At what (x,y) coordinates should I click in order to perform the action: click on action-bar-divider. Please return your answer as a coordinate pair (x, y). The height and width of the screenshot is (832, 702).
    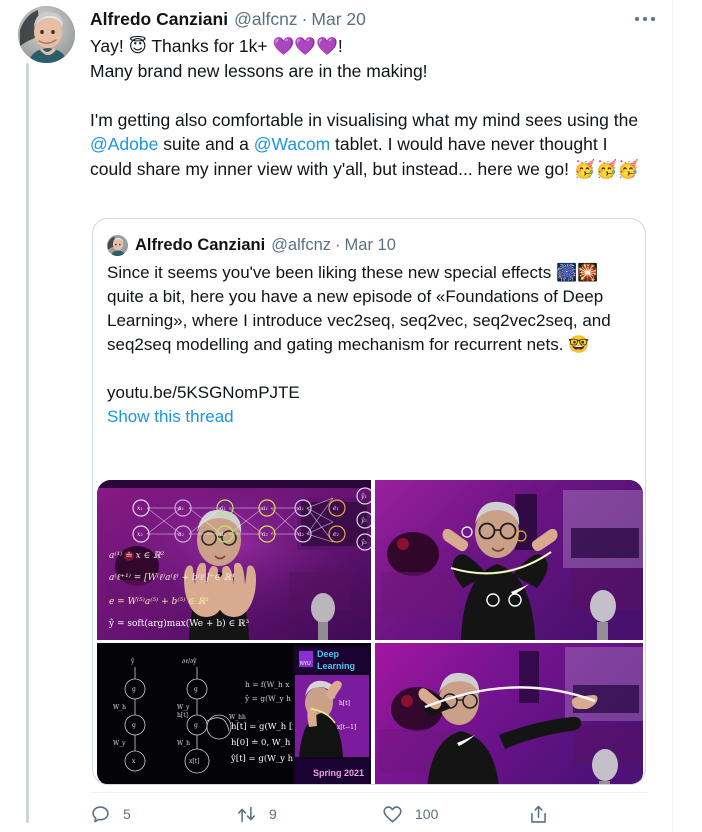
    Looking at the image, I should click on (369, 792).